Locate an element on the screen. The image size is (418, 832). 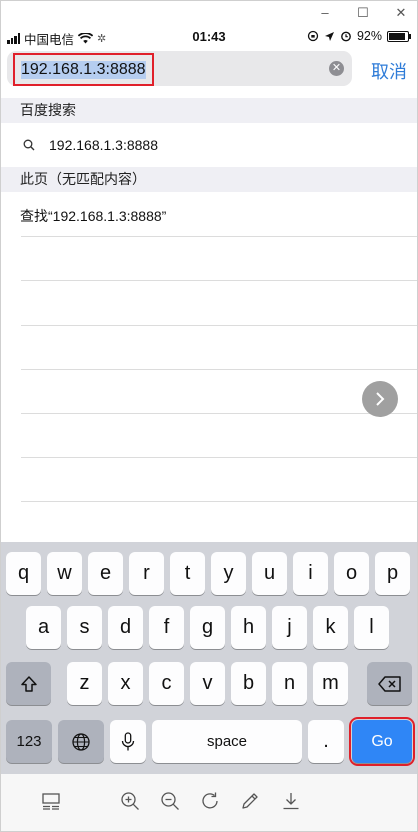
numbers-key: 123 is located at coordinates (29, 741).